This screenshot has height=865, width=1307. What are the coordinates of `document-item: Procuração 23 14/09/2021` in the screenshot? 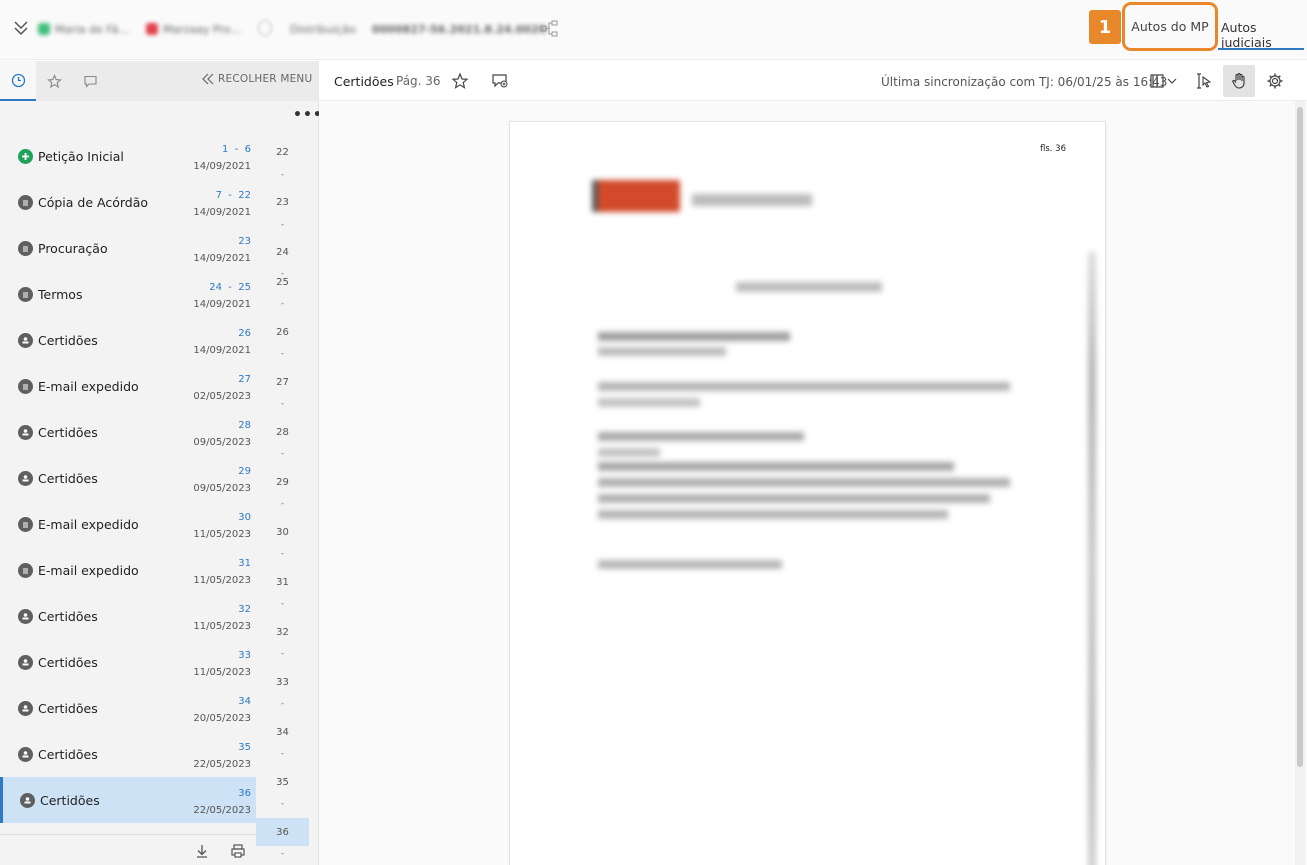 It's located at (128, 248).